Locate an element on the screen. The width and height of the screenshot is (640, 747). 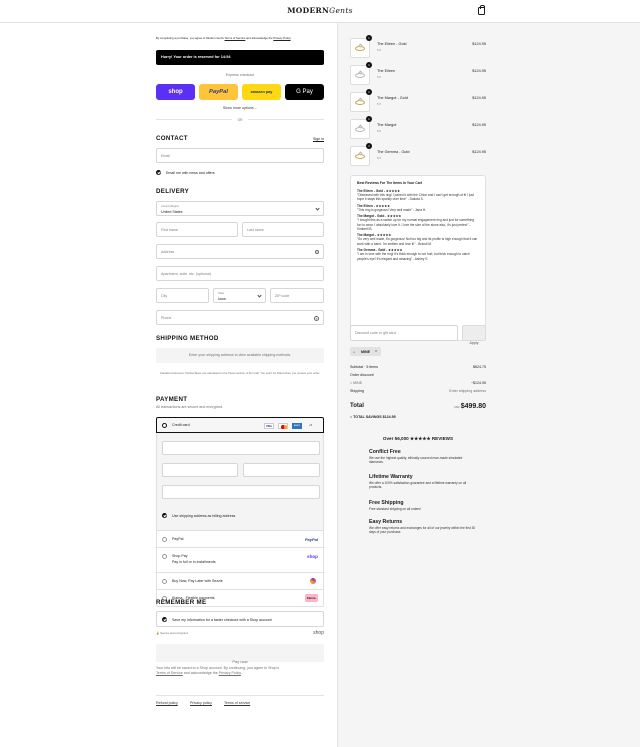
shop-pay-radio is located at coordinates (164, 556).